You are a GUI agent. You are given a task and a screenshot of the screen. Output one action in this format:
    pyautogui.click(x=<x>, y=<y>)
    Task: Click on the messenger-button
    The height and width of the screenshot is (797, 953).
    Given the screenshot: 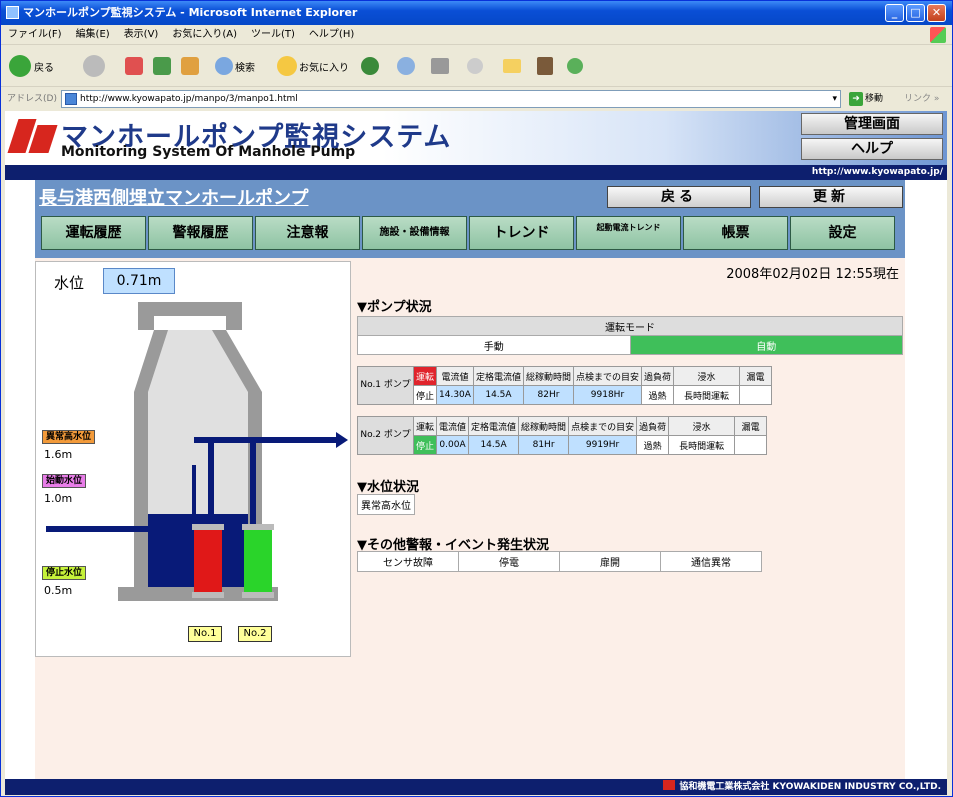 What is the action you would take?
    pyautogui.click(x=575, y=66)
    